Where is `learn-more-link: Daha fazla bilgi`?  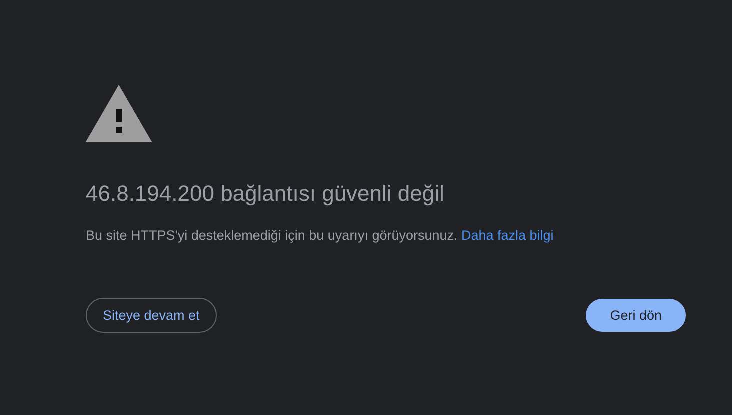 learn-more-link: Daha fazla bilgi is located at coordinates (508, 235).